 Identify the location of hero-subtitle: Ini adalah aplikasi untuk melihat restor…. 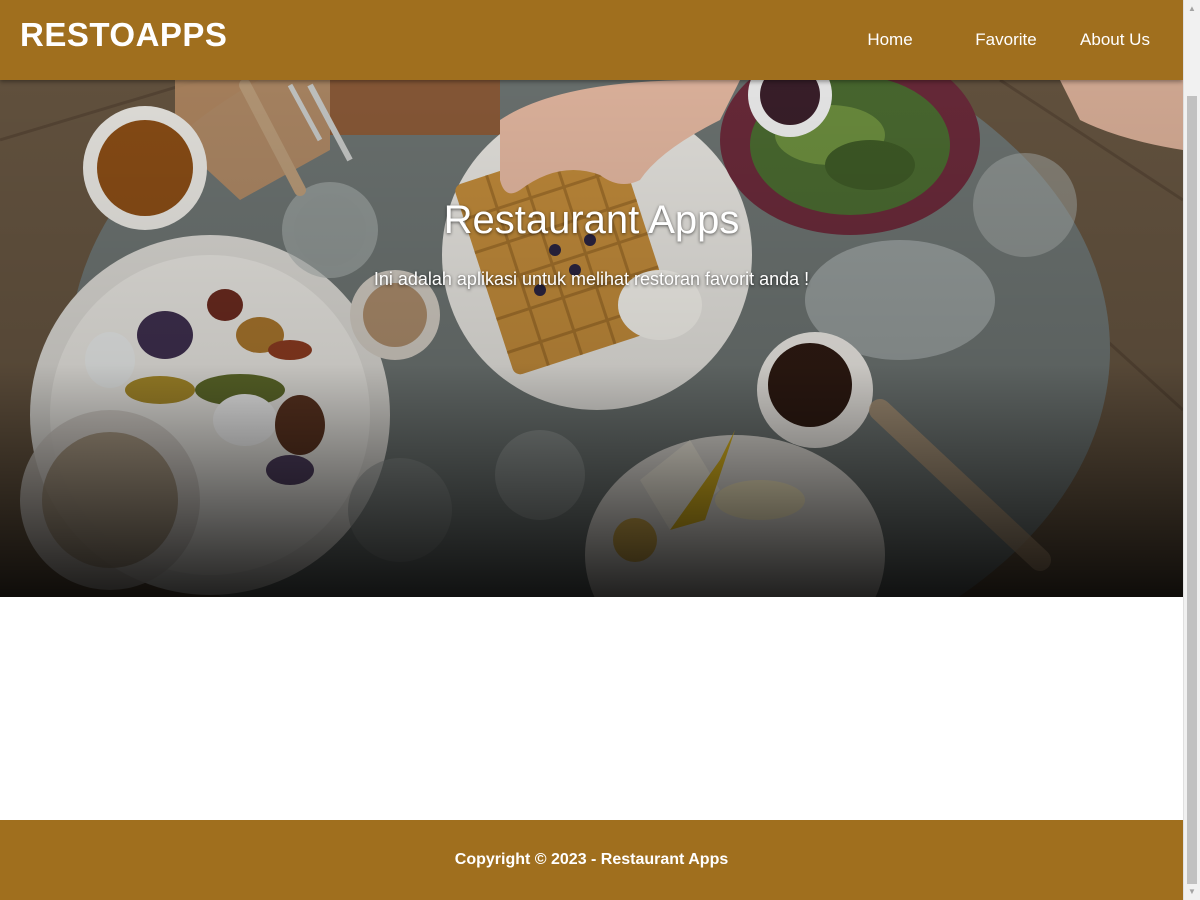
(591, 279).